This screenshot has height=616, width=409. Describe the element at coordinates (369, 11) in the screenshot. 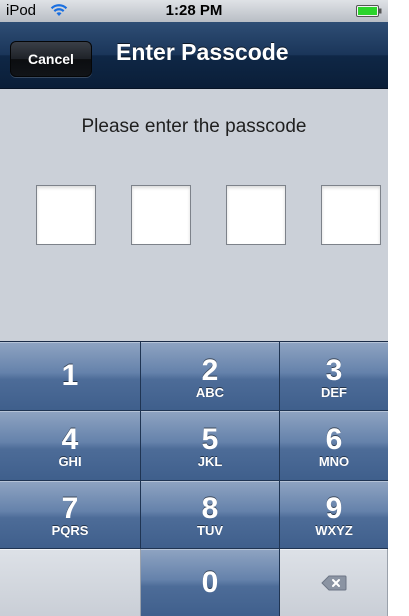

I see `battery-icon` at that location.